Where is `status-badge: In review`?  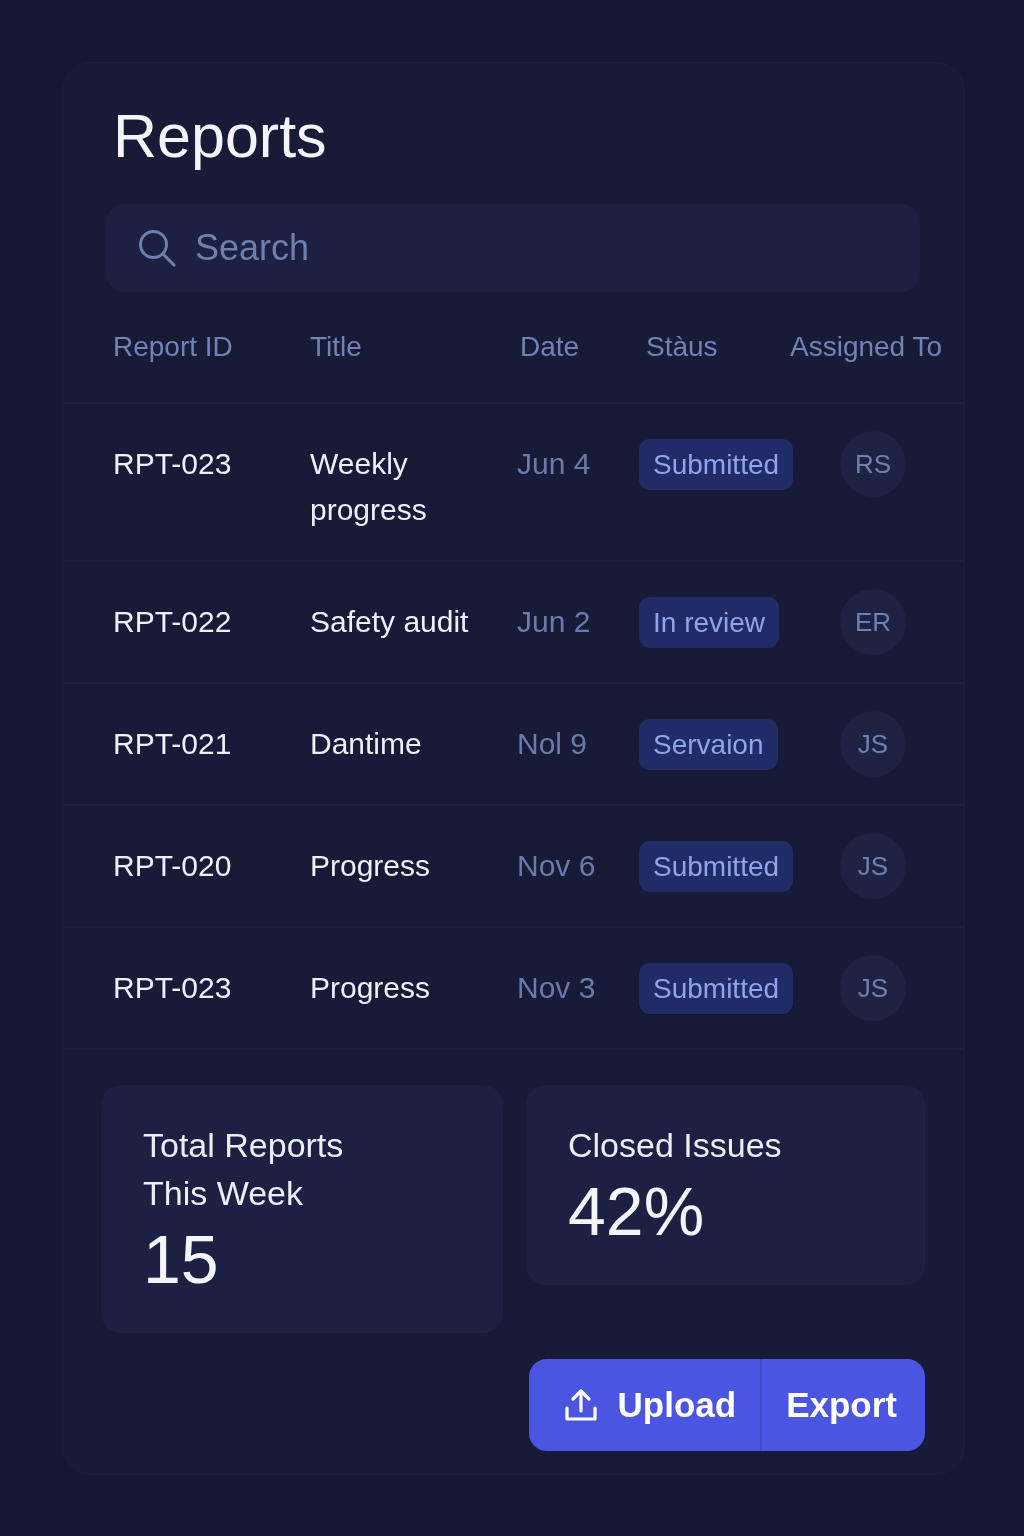 status-badge: In review is located at coordinates (709, 622).